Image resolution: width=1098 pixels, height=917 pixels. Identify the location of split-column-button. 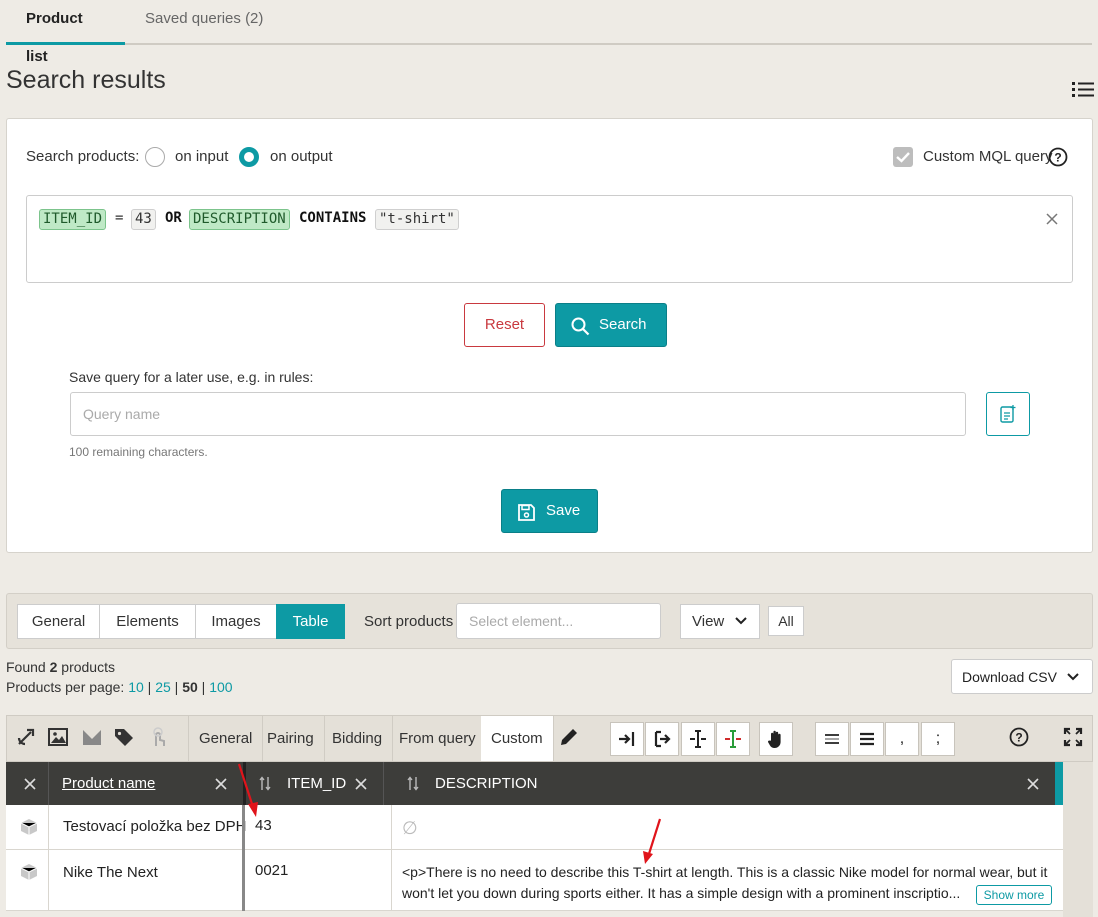
(698, 739).